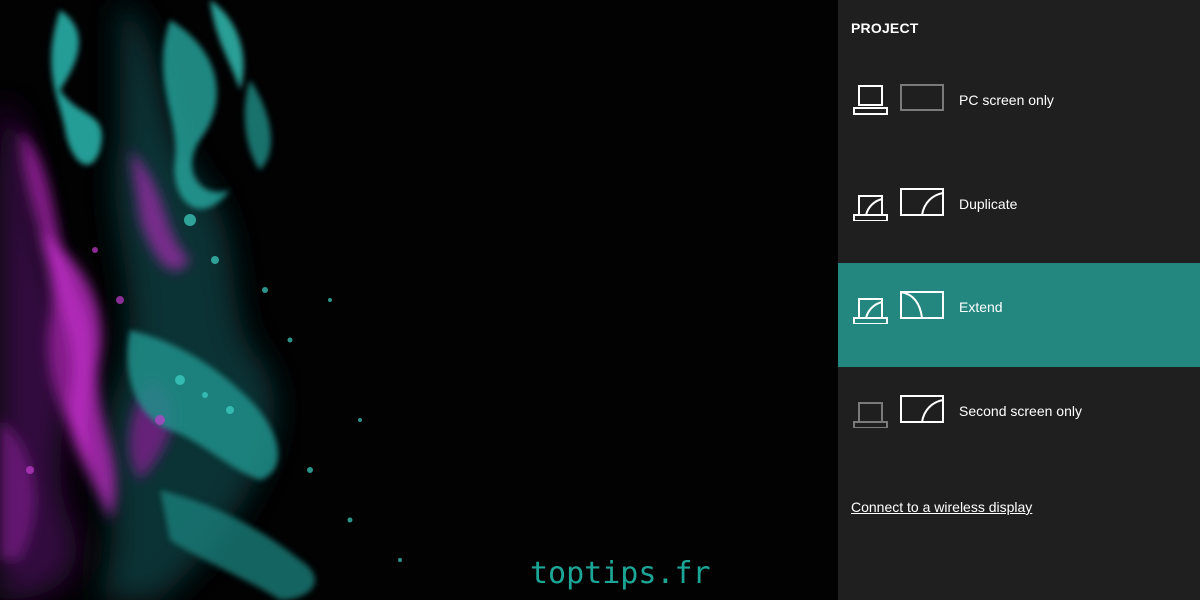 This screenshot has height=600, width=1200. I want to click on option-label: Extend, so click(981, 307).